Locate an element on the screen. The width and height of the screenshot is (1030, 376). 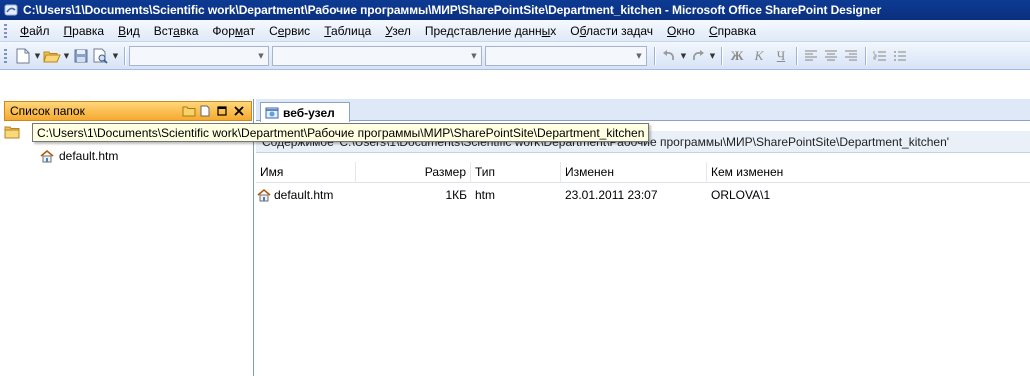
menu-task-panes: Области задач is located at coordinates (611, 31).